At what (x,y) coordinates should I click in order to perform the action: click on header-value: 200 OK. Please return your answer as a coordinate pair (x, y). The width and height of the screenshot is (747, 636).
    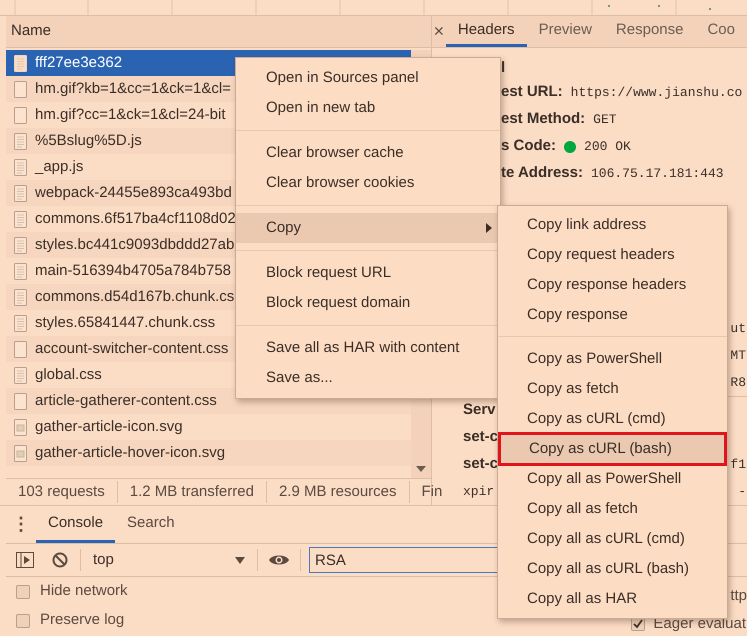
    Looking at the image, I should click on (607, 147).